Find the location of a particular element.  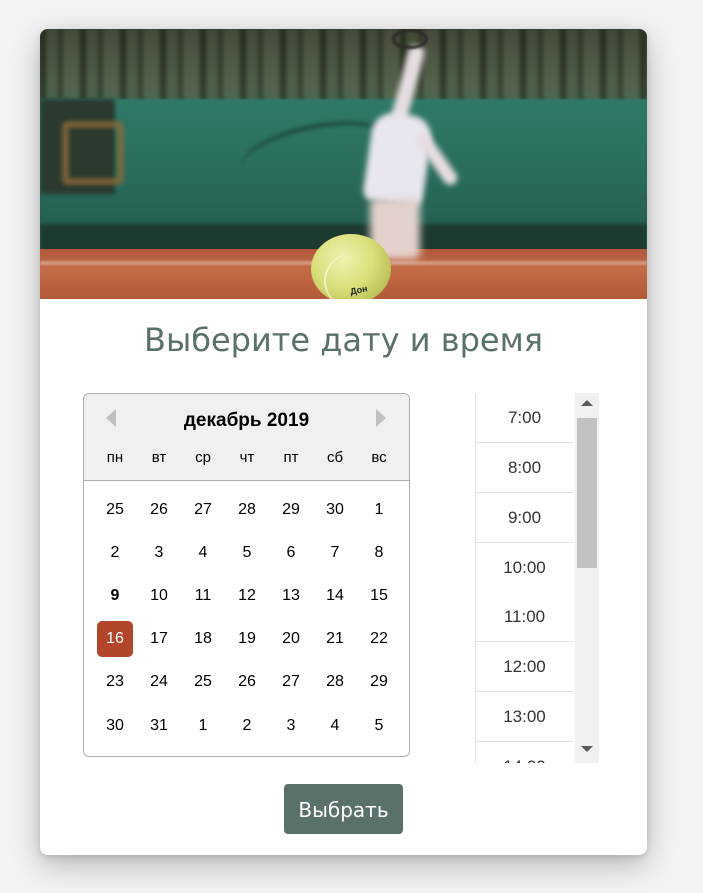

time-slot: 13:00 is located at coordinates (524, 717).